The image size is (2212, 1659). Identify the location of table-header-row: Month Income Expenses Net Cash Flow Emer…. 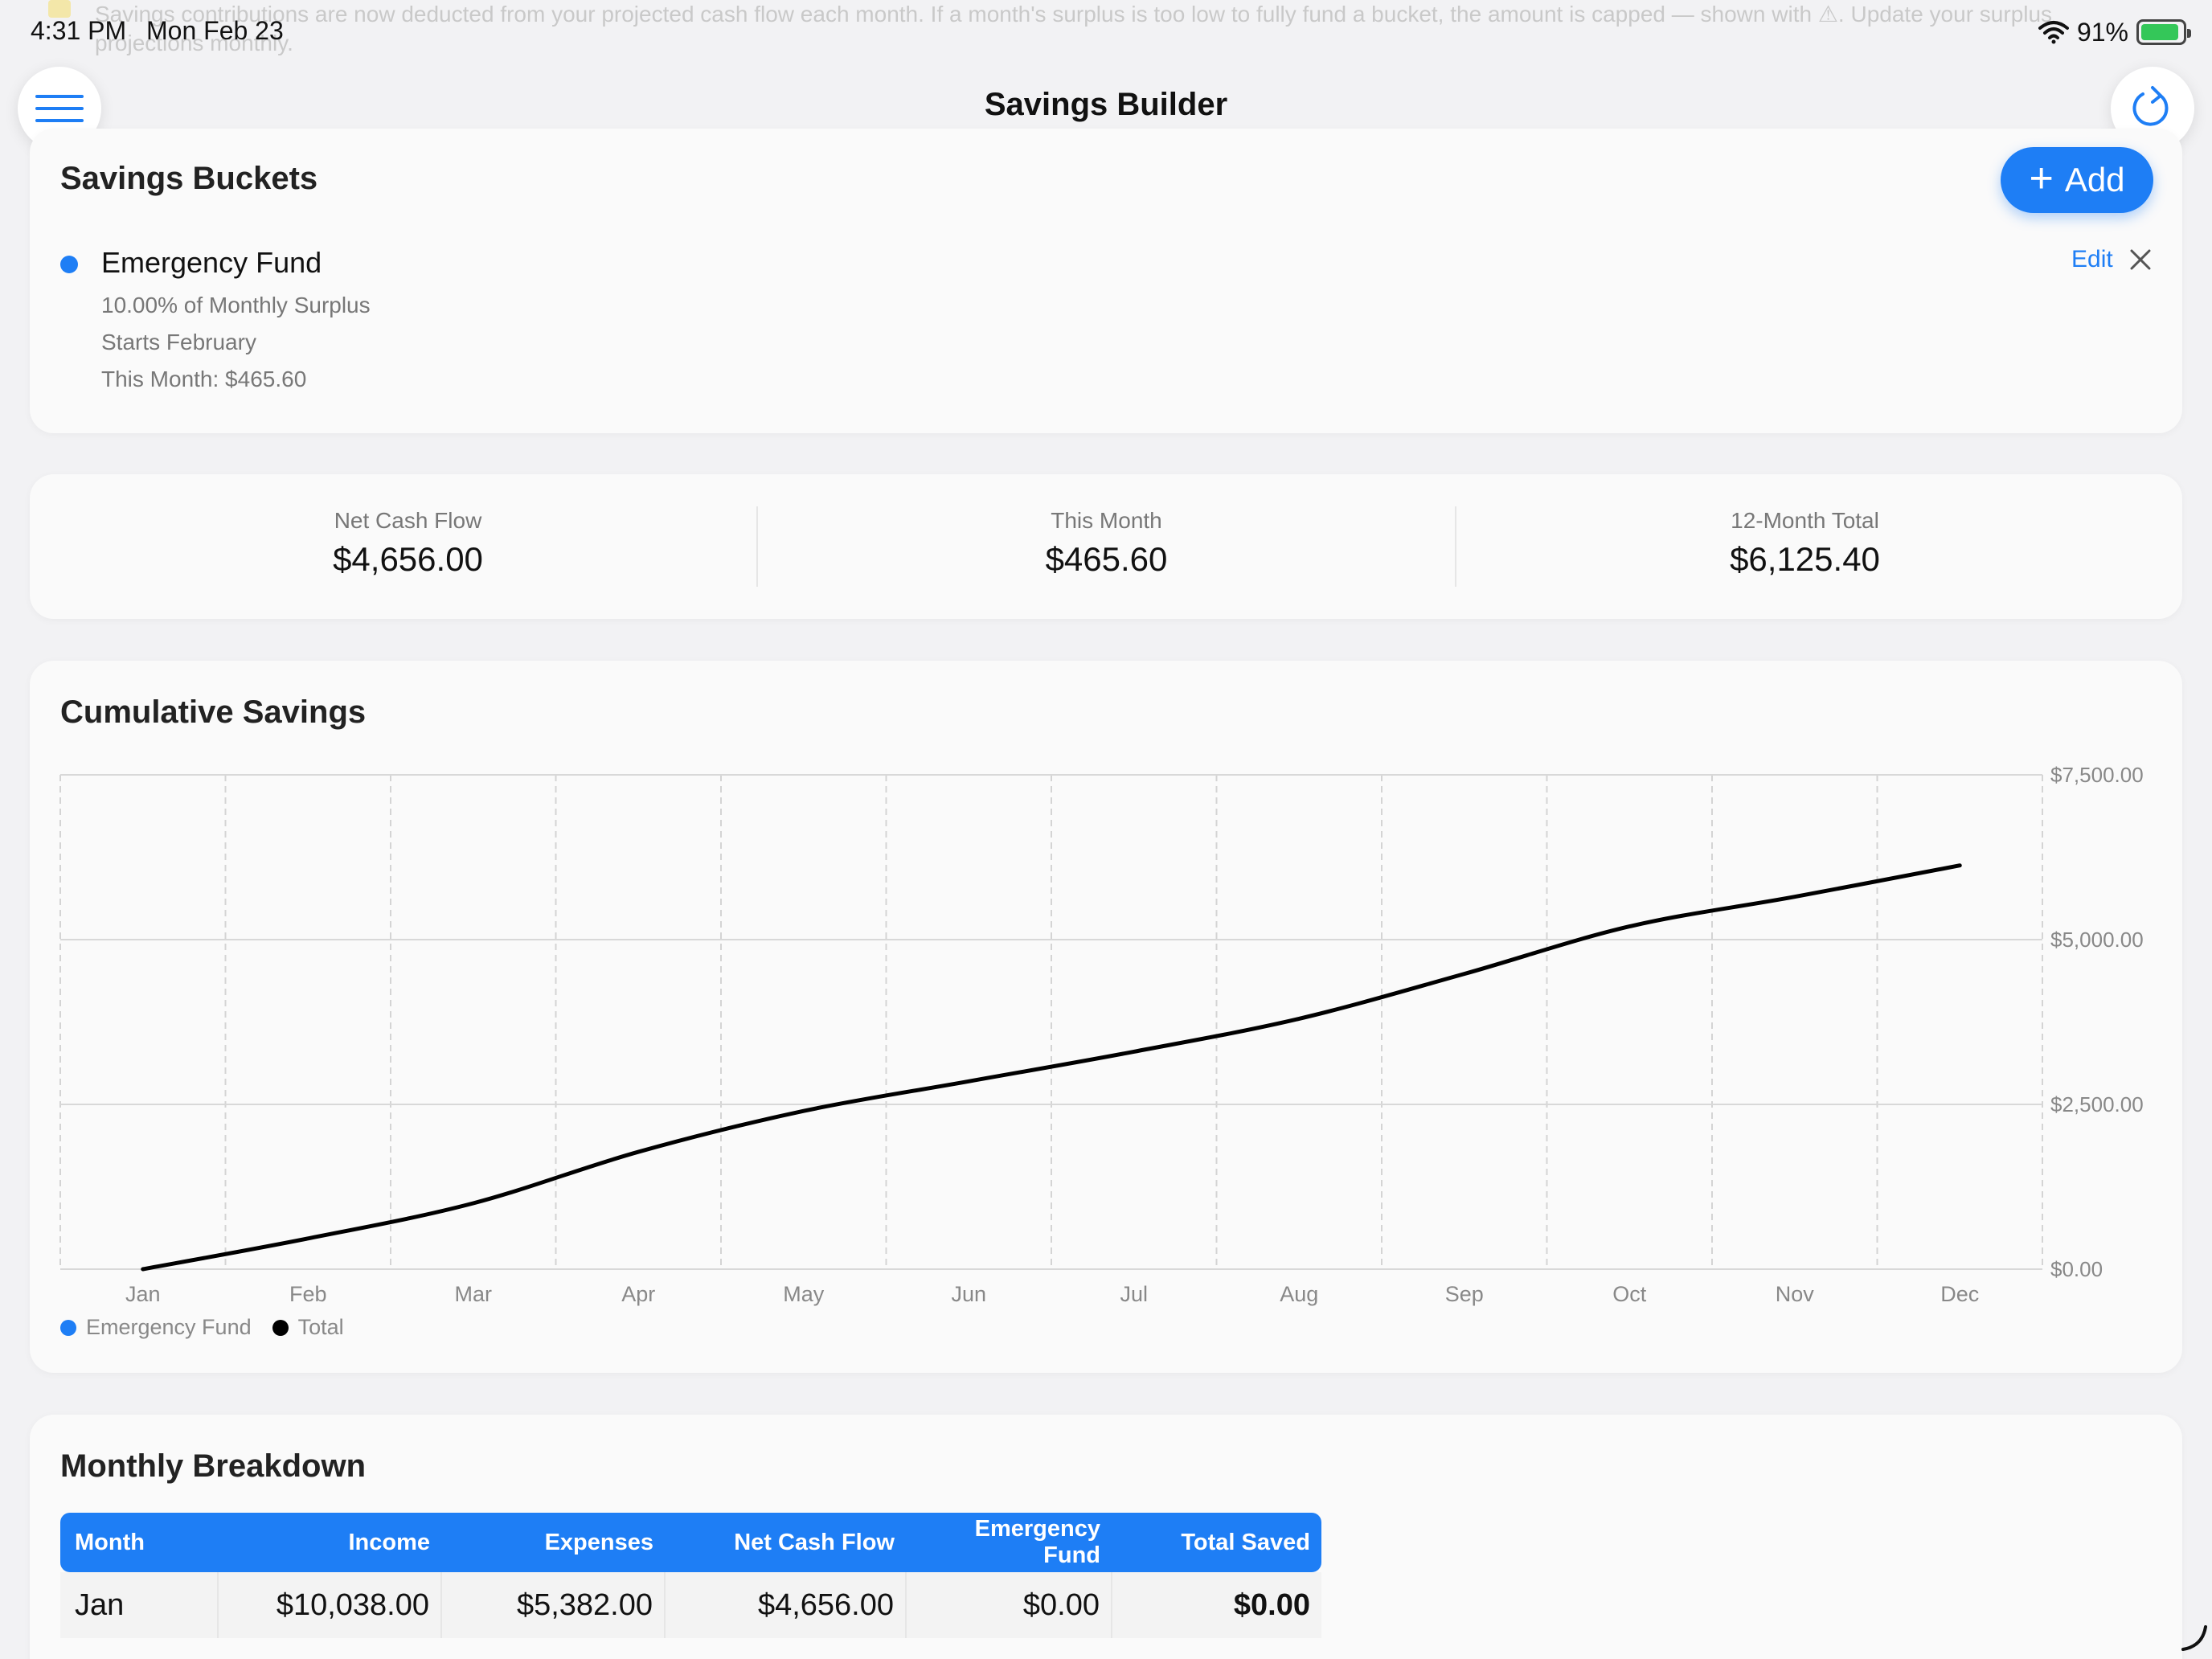
(690, 1542).